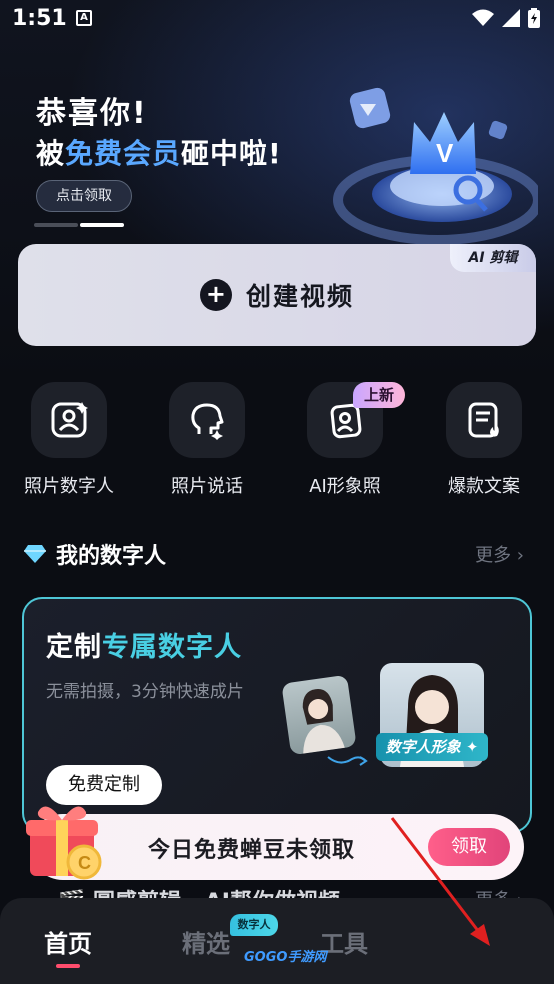  Describe the element at coordinates (252, 850) in the screenshot. I see `coin-banner-text: 今日免费蝉豆未领取` at that location.